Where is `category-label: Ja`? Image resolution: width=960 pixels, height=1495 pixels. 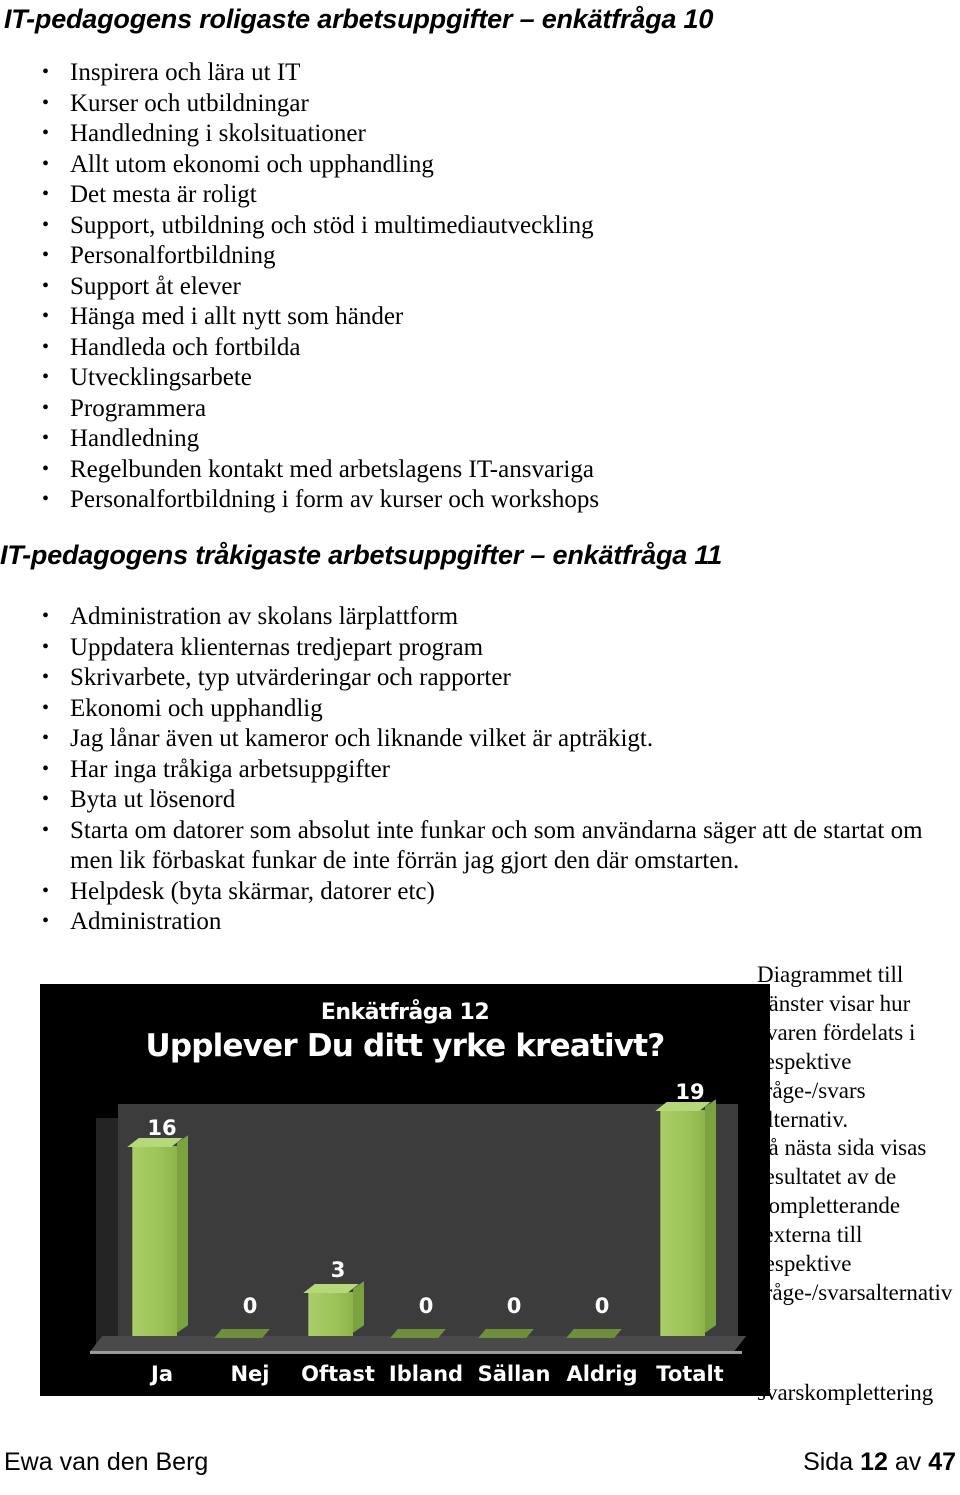
category-label: Ja is located at coordinates (162, 1374).